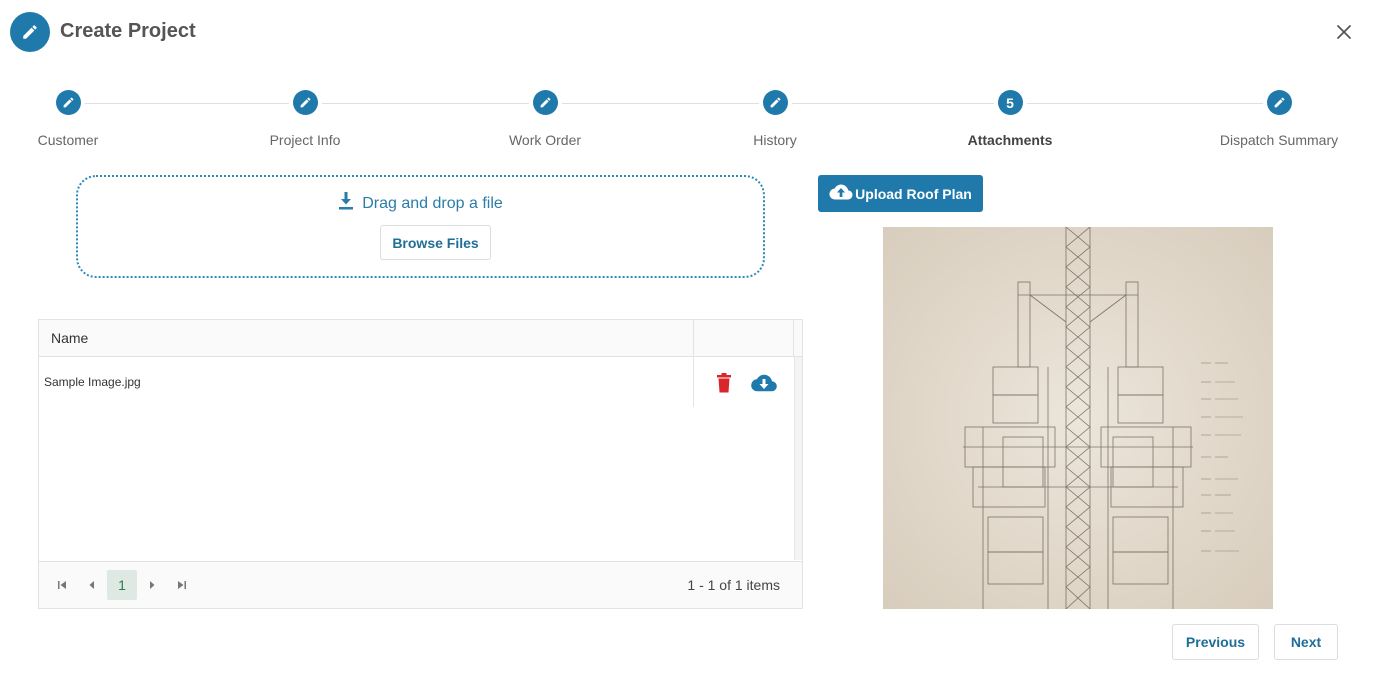  I want to click on step-label: Work Order, so click(545, 140).